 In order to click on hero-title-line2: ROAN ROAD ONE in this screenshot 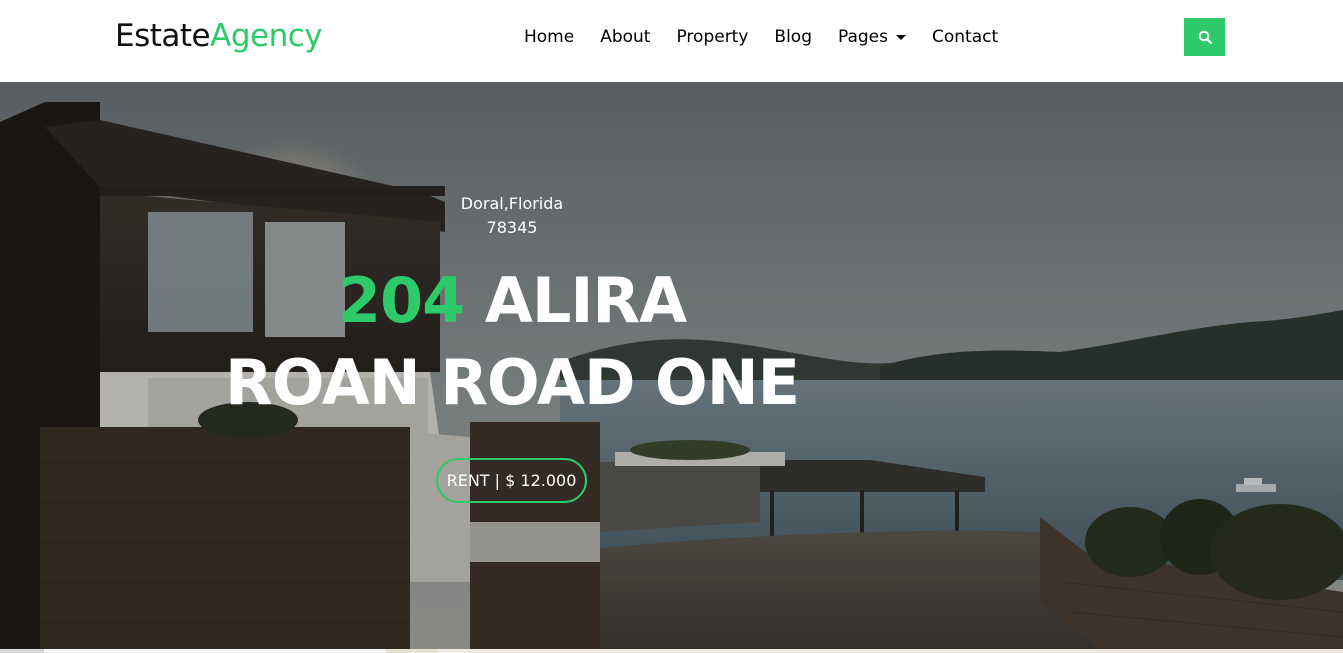, I will do `click(512, 382)`.